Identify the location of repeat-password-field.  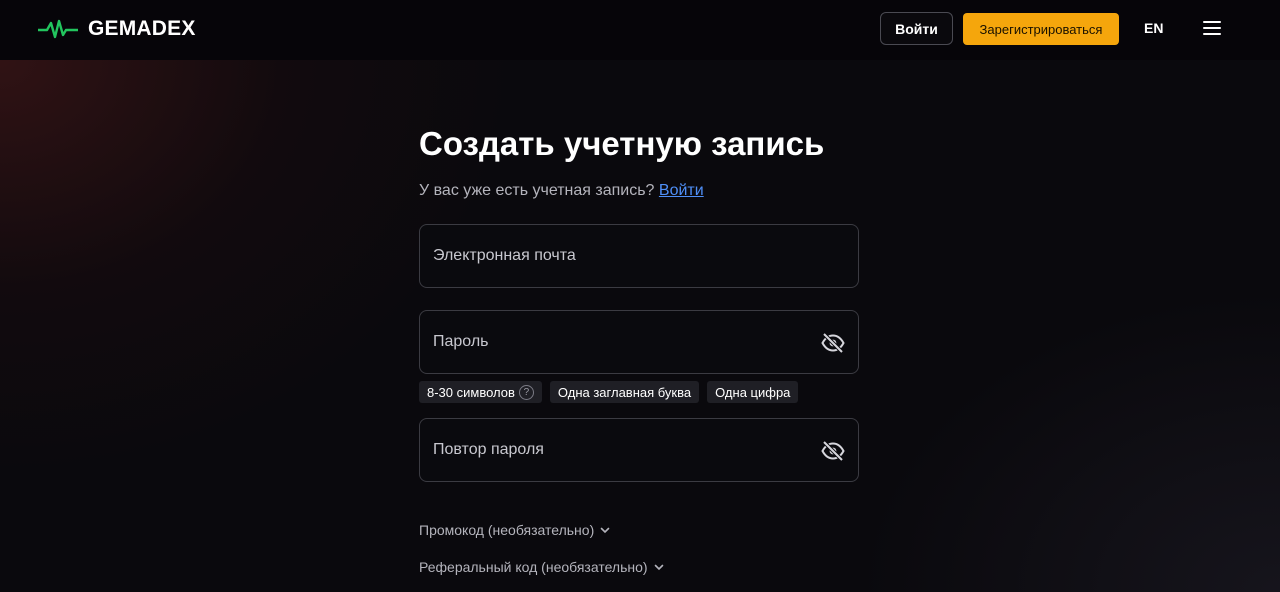
(639, 450).